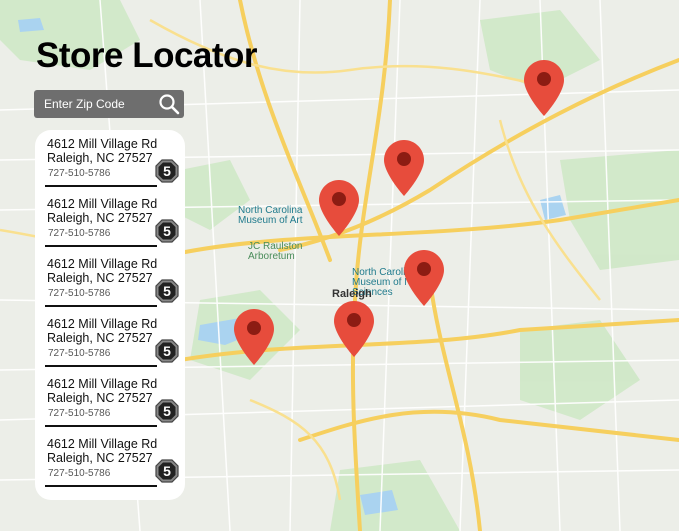 Image resolution: width=679 pixels, height=531 pixels. I want to click on map-label-arboretum: JC Raulston Arboretum, so click(275, 251).